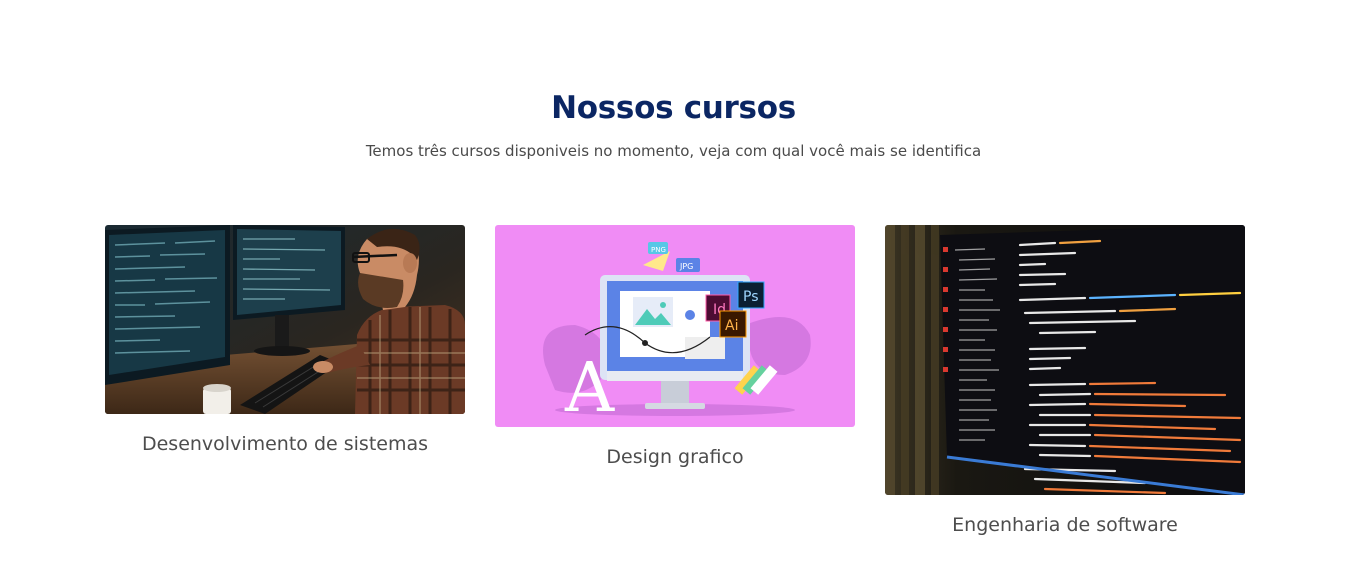 Image resolution: width=1347 pixels, height=581 pixels. I want to click on code-screen-photo, so click(1065, 360).